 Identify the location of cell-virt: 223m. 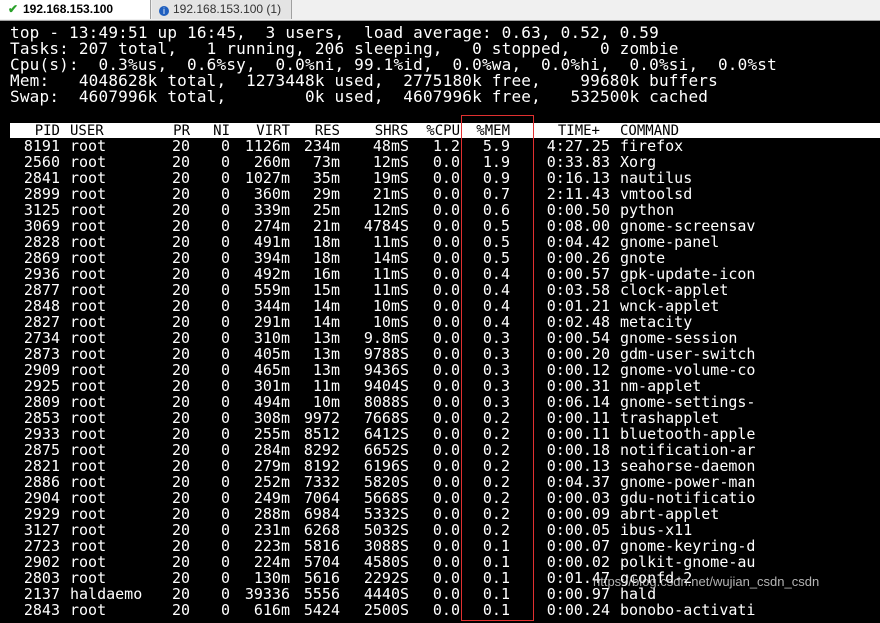
(271, 546).